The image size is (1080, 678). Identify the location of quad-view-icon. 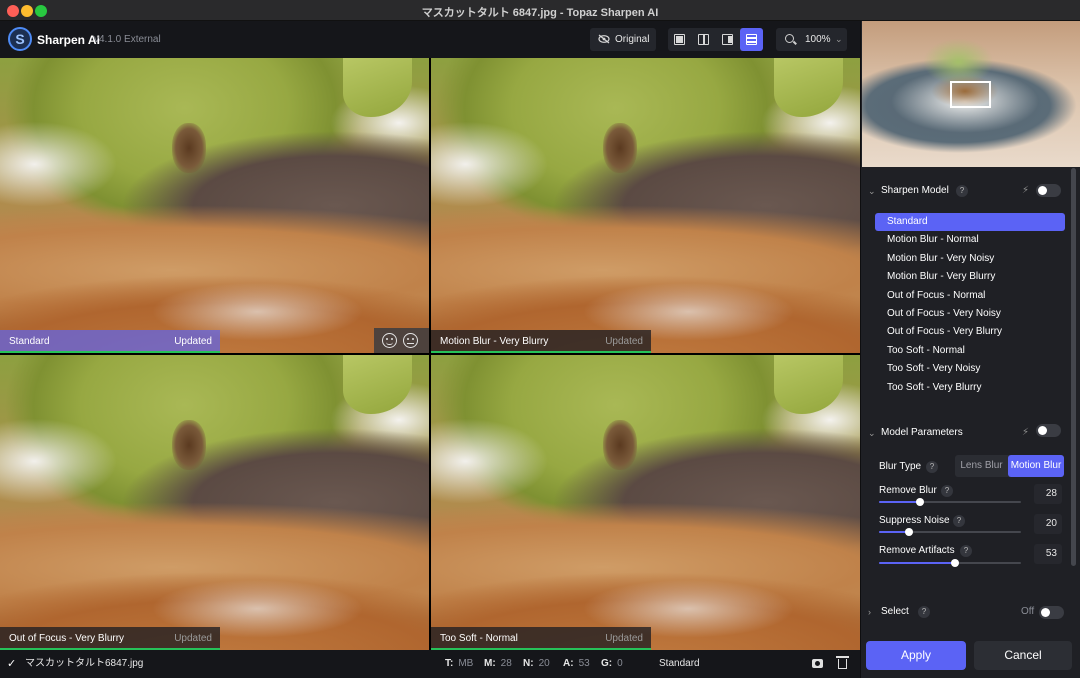
(751, 39).